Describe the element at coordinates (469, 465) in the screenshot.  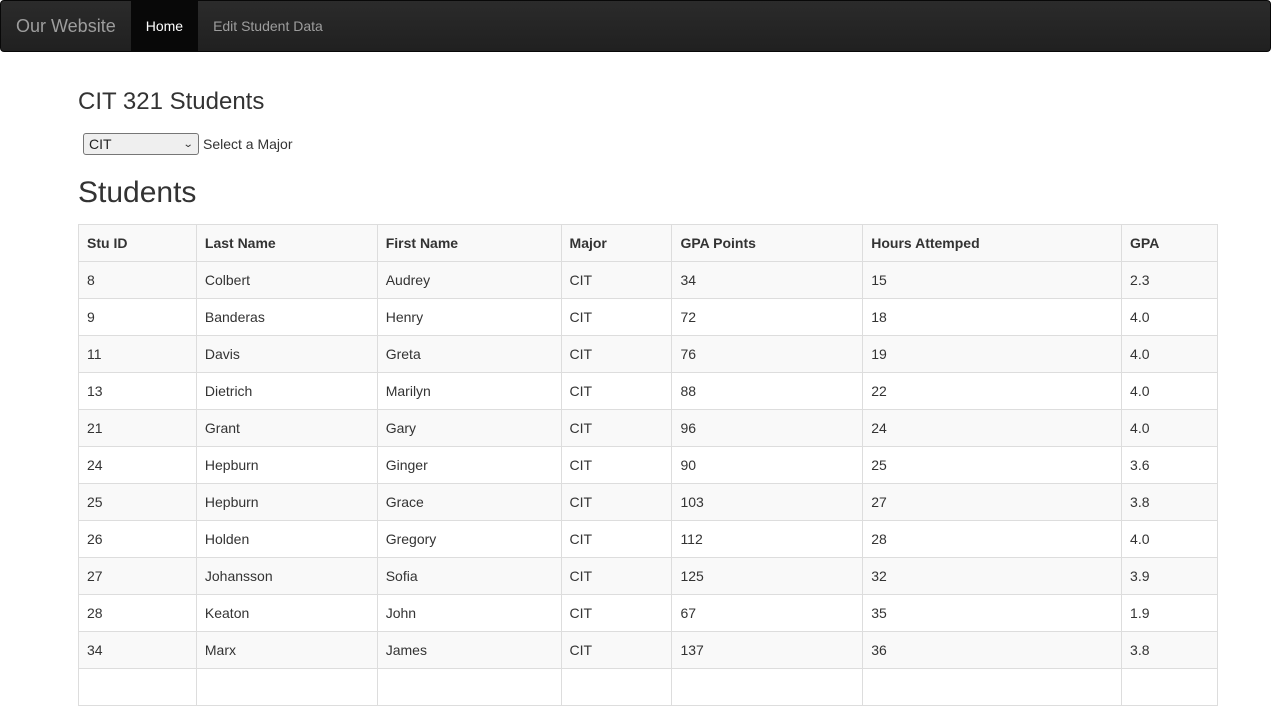
I see `table-cell: Ginger` at that location.